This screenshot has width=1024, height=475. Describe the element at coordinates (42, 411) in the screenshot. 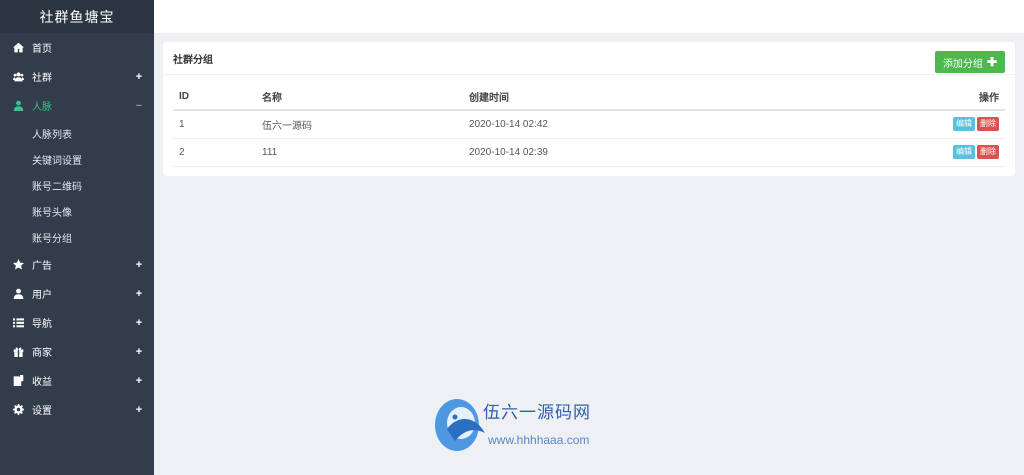

I see `sidebar-item-label: 设置` at that location.